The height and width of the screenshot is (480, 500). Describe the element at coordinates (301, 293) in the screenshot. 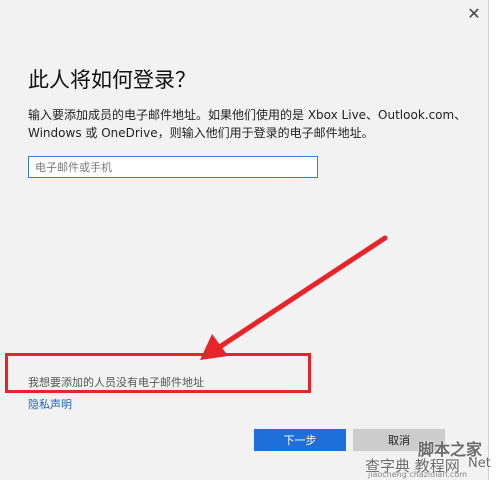

I see `arrow-shaft` at that location.